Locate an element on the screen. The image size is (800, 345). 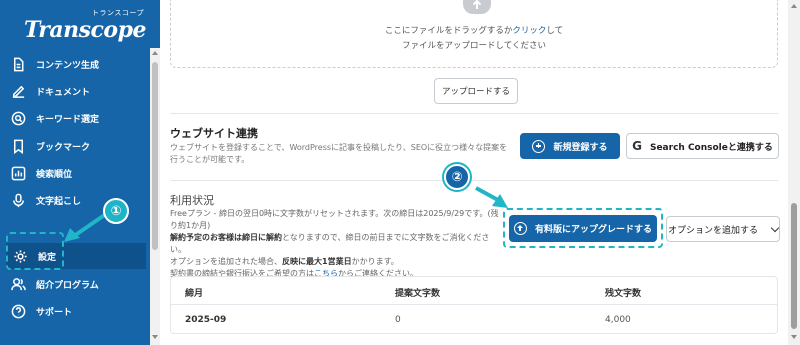
table-header-suggested: 提案文字数 is located at coordinates (418, 294).